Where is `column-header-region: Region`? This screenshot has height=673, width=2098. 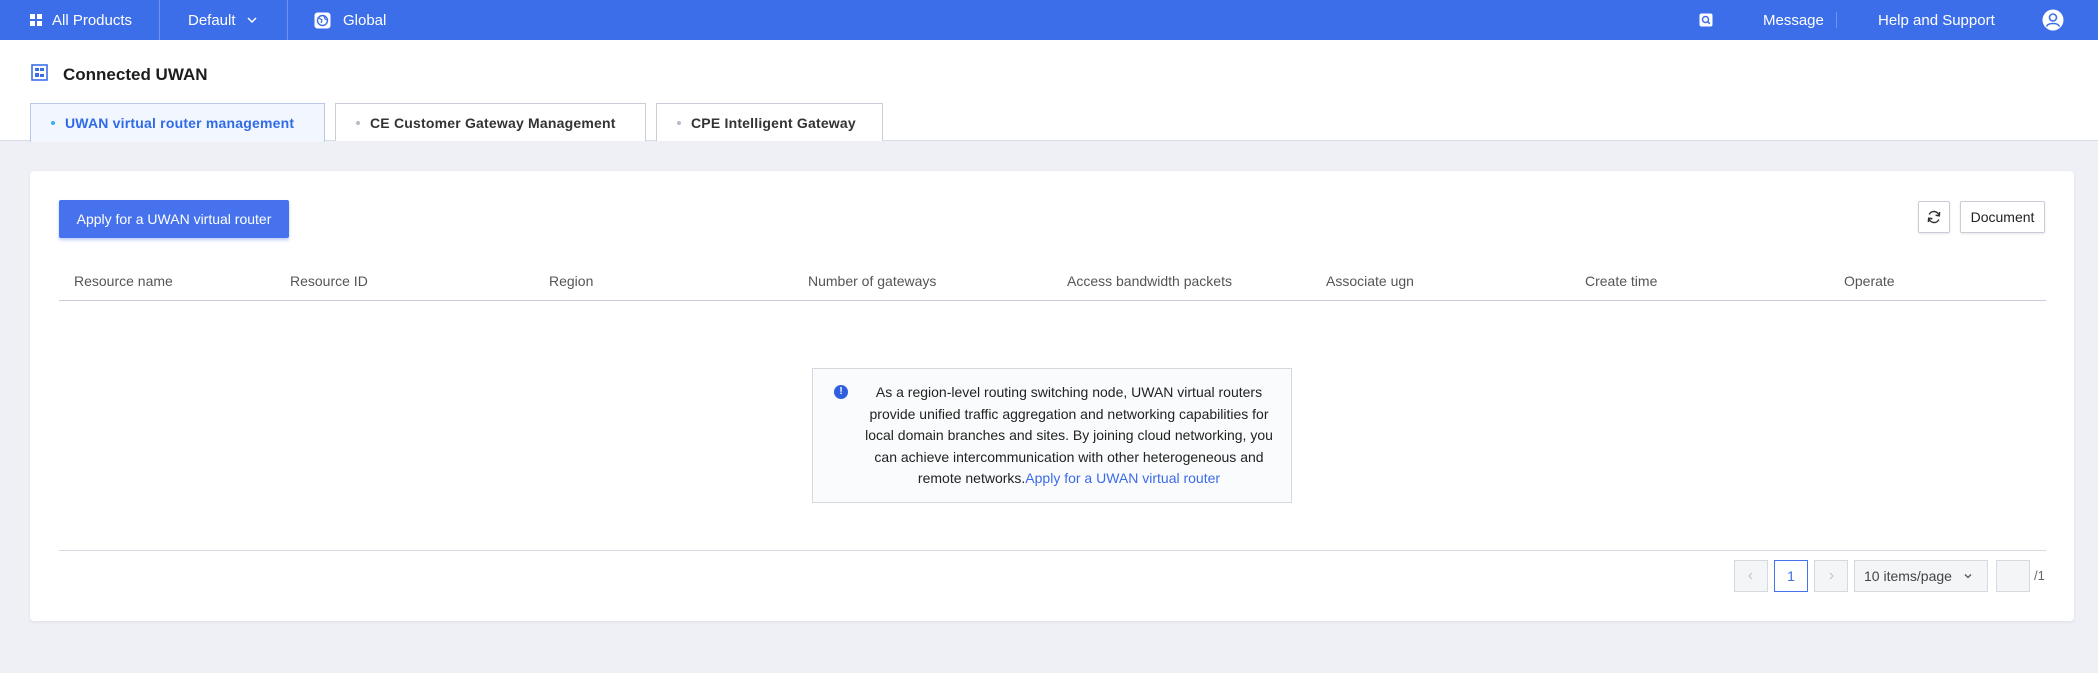
column-header-region: Region is located at coordinates (571, 281).